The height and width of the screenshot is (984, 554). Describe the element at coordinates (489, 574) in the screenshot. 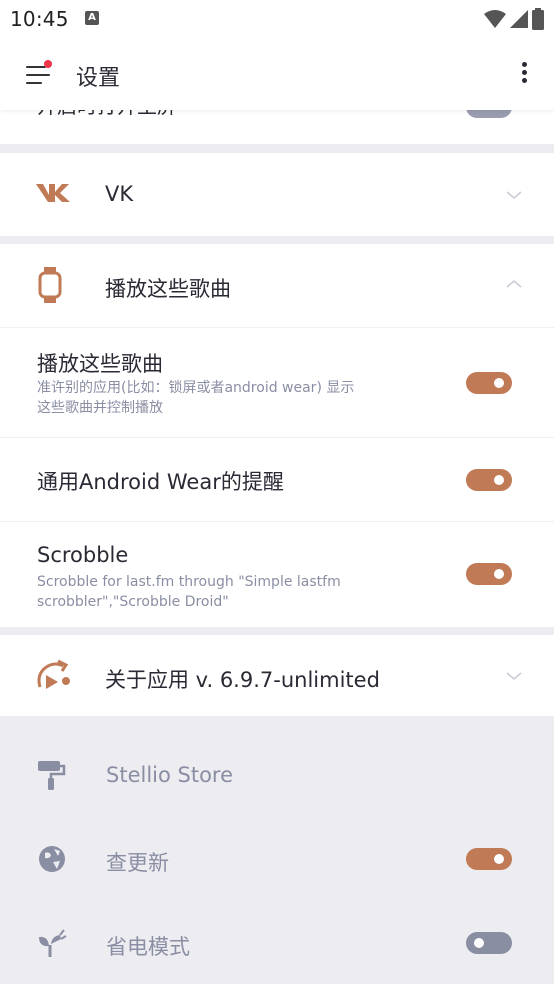

I see `scrobble-toggle` at that location.